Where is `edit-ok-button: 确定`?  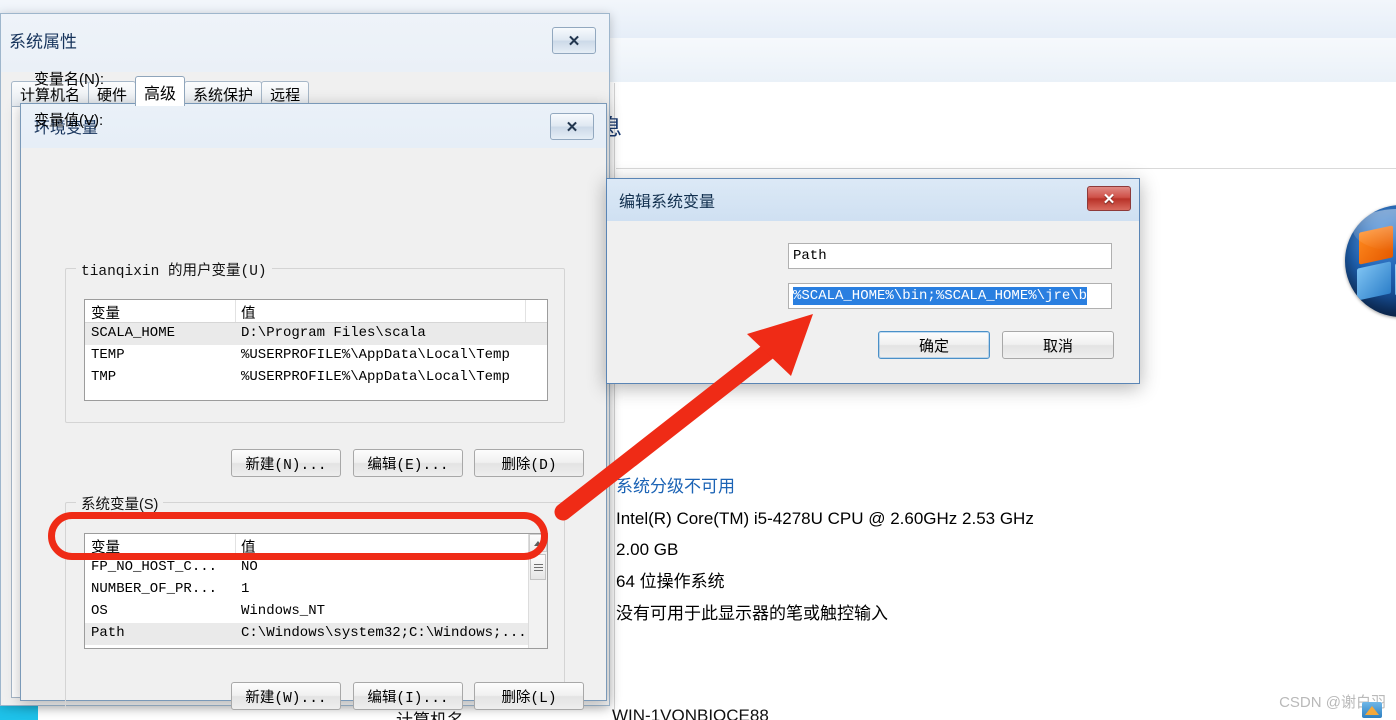
edit-ok-button: 确定 is located at coordinates (934, 345).